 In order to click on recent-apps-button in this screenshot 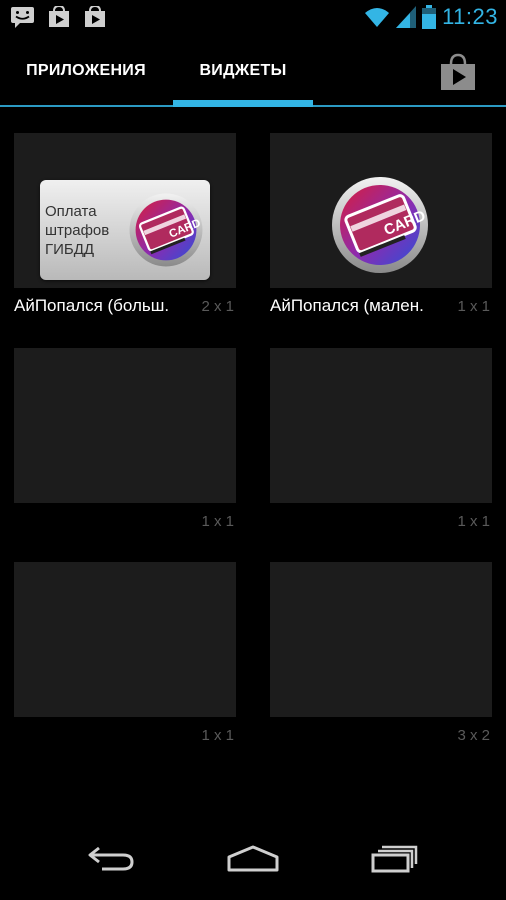, I will do `click(395, 859)`.